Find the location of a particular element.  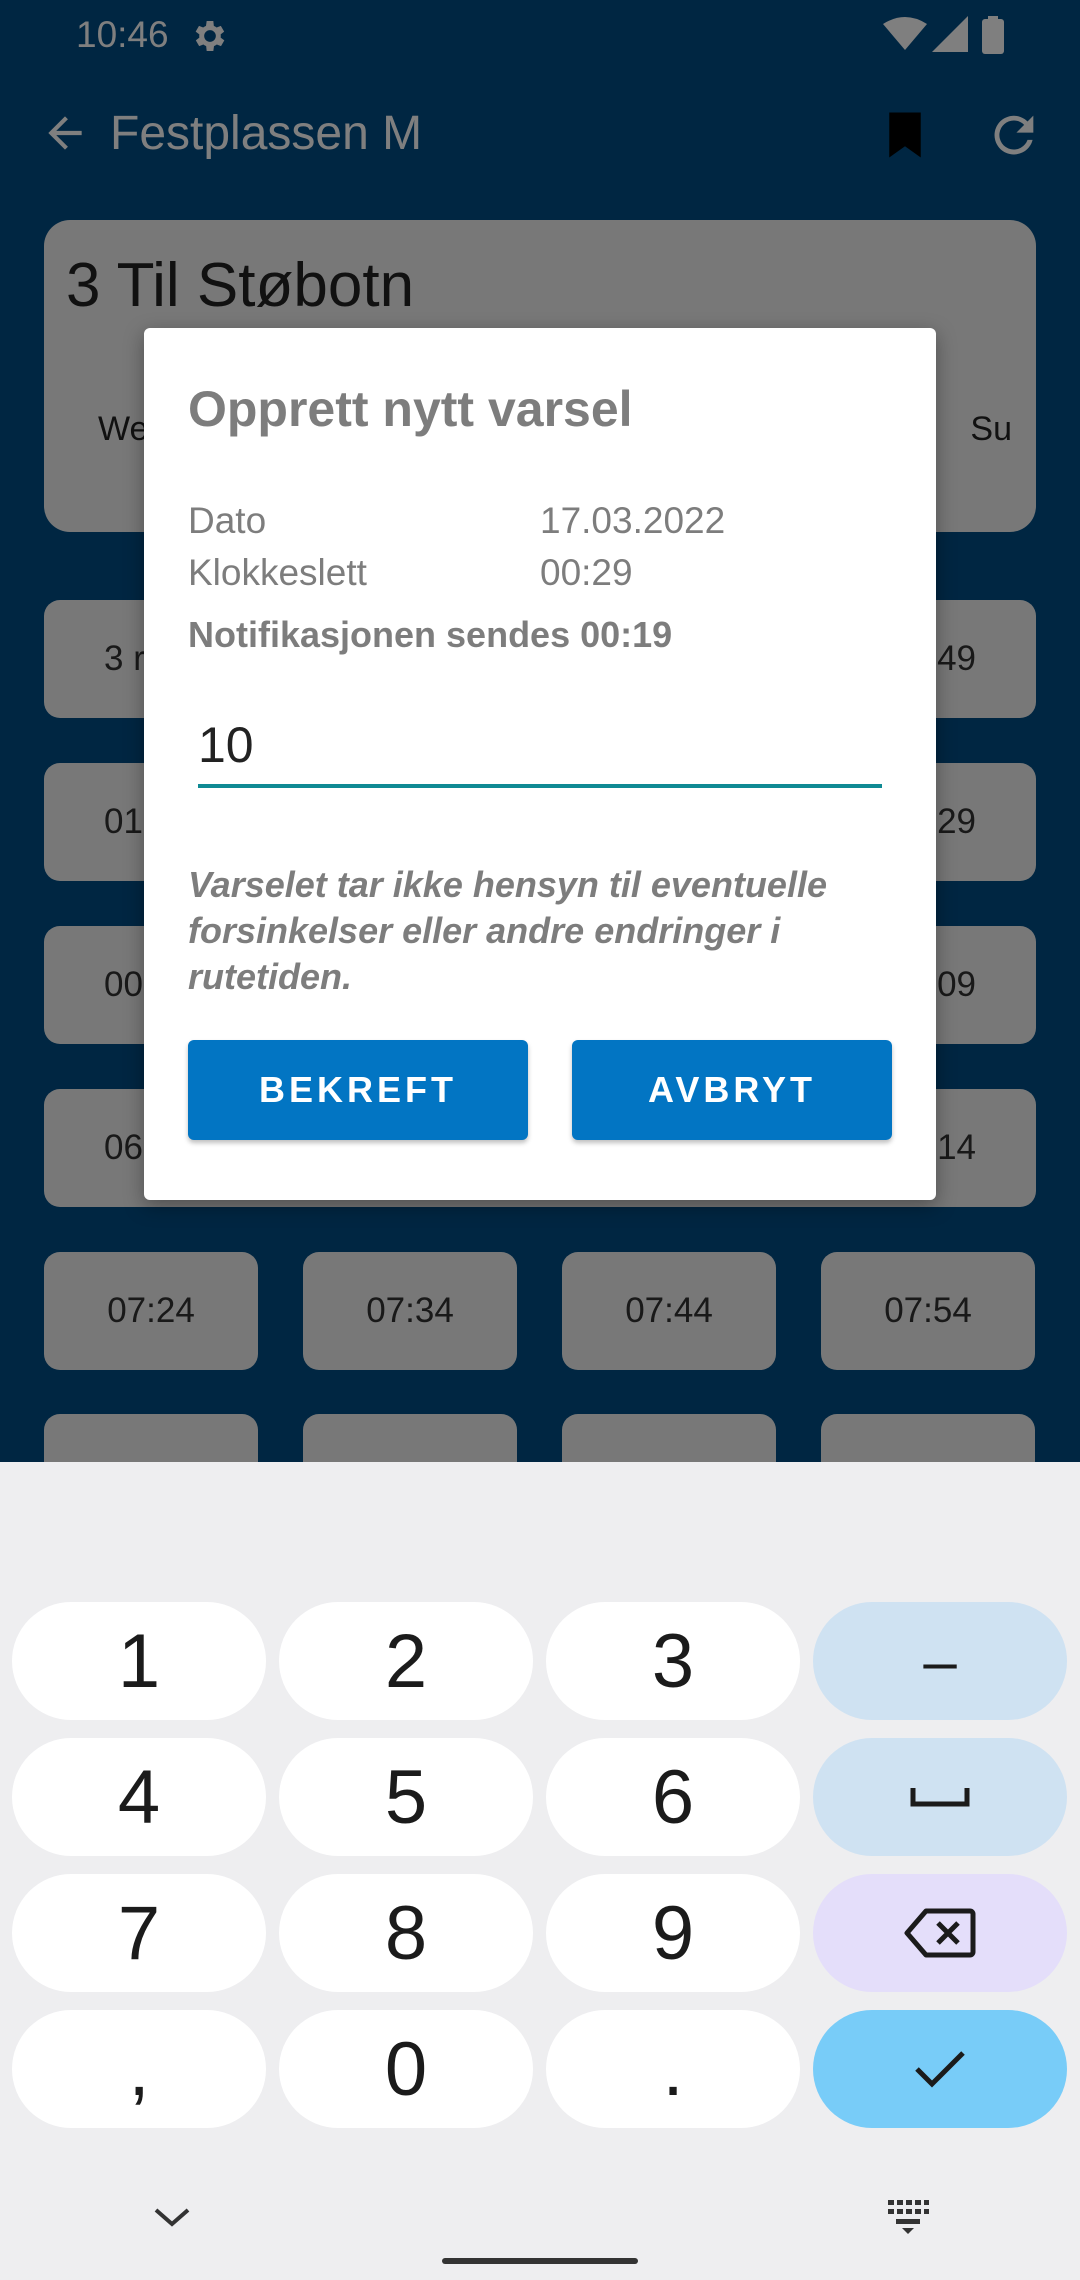

key-9: 9 is located at coordinates (673, 1933).